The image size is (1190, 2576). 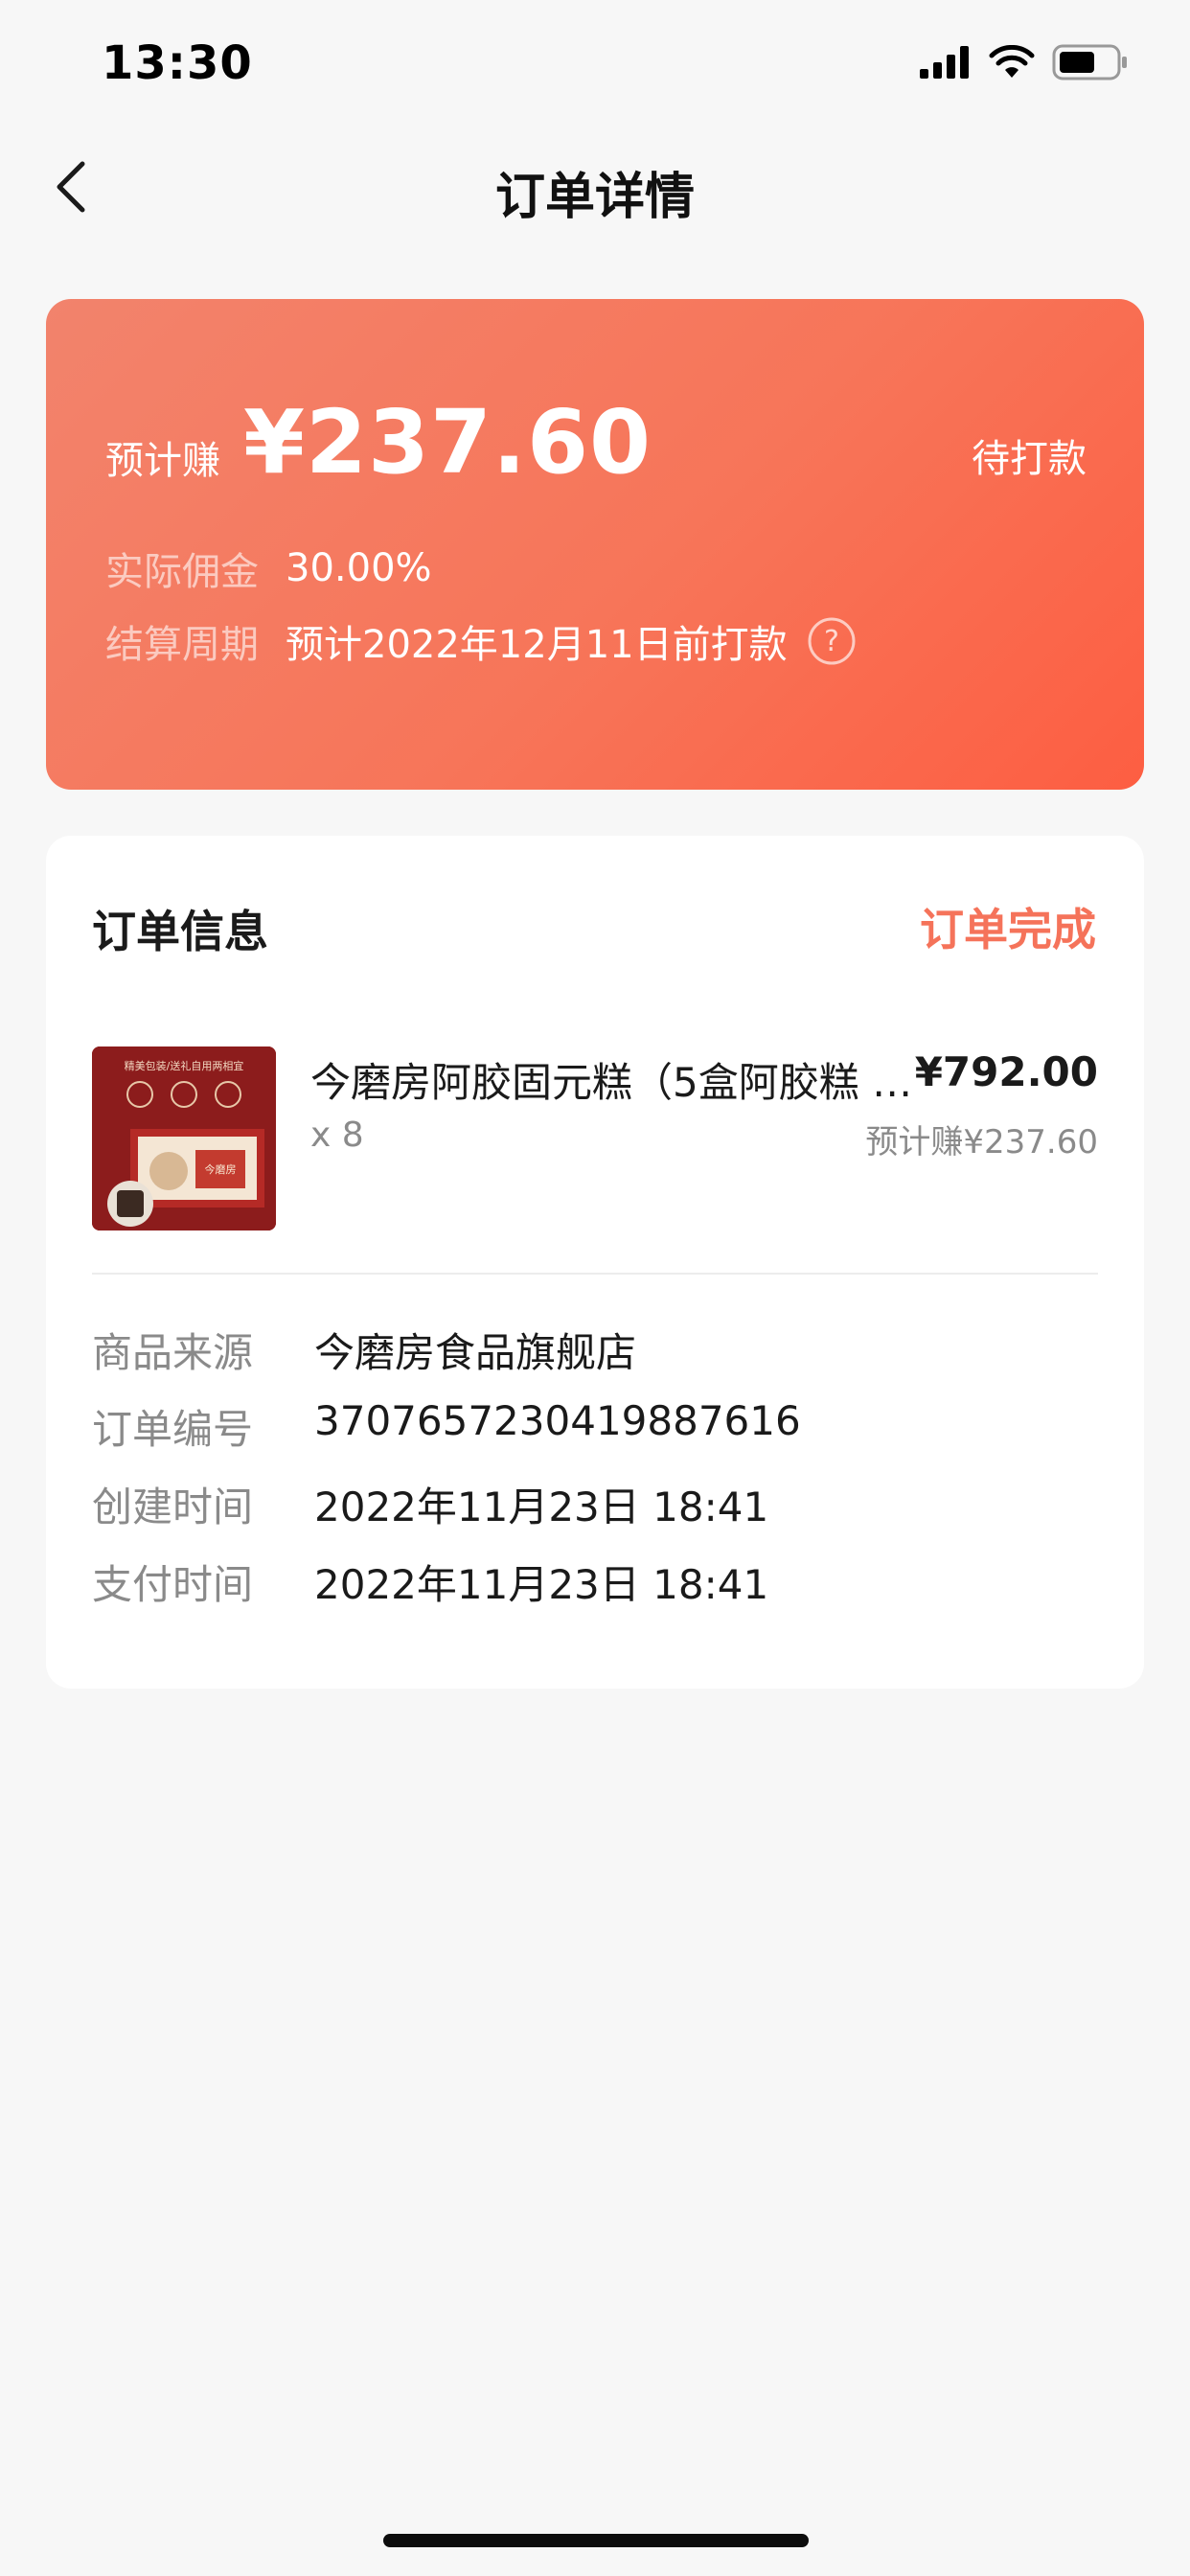 What do you see at coordinates (595, 1274) in the screenshot?
I see `divider` at bounding box center [595, 1274].